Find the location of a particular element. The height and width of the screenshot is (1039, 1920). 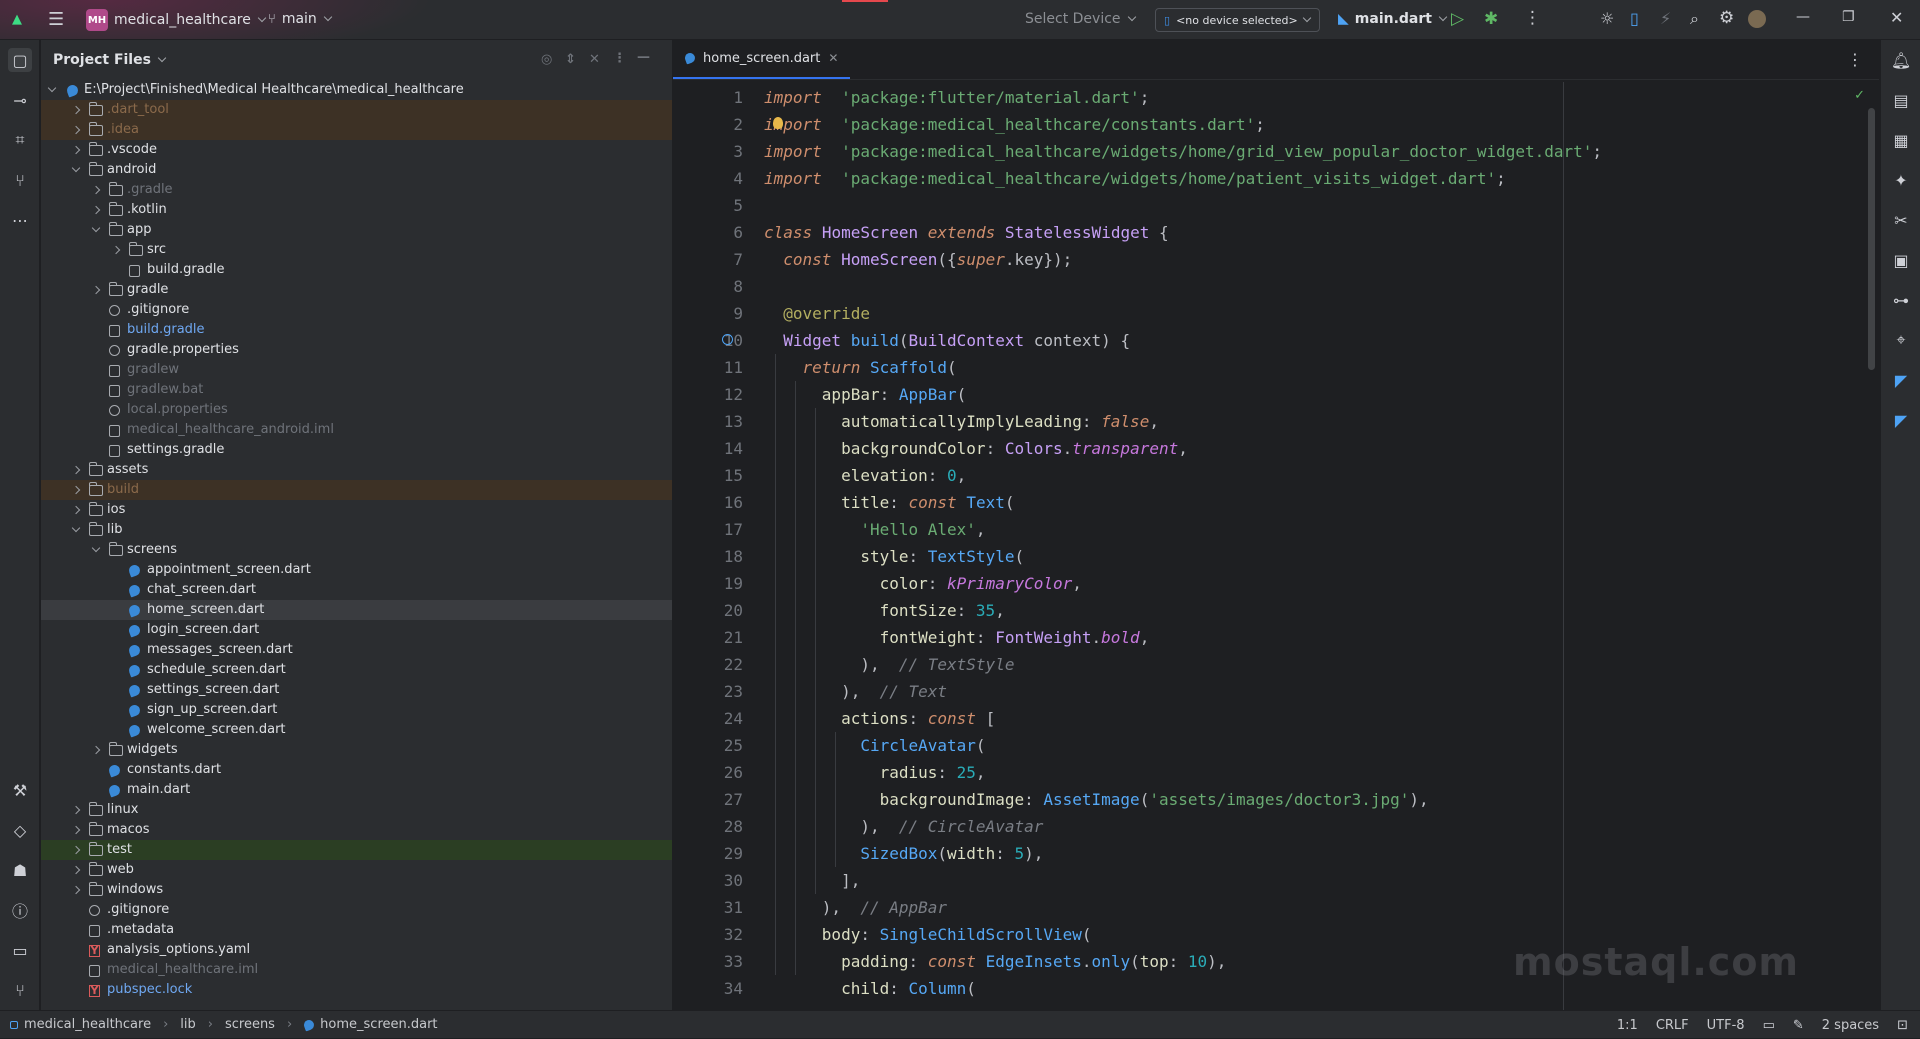

device-explorer-icon: ▤ is located at coordinates (1901, 100).